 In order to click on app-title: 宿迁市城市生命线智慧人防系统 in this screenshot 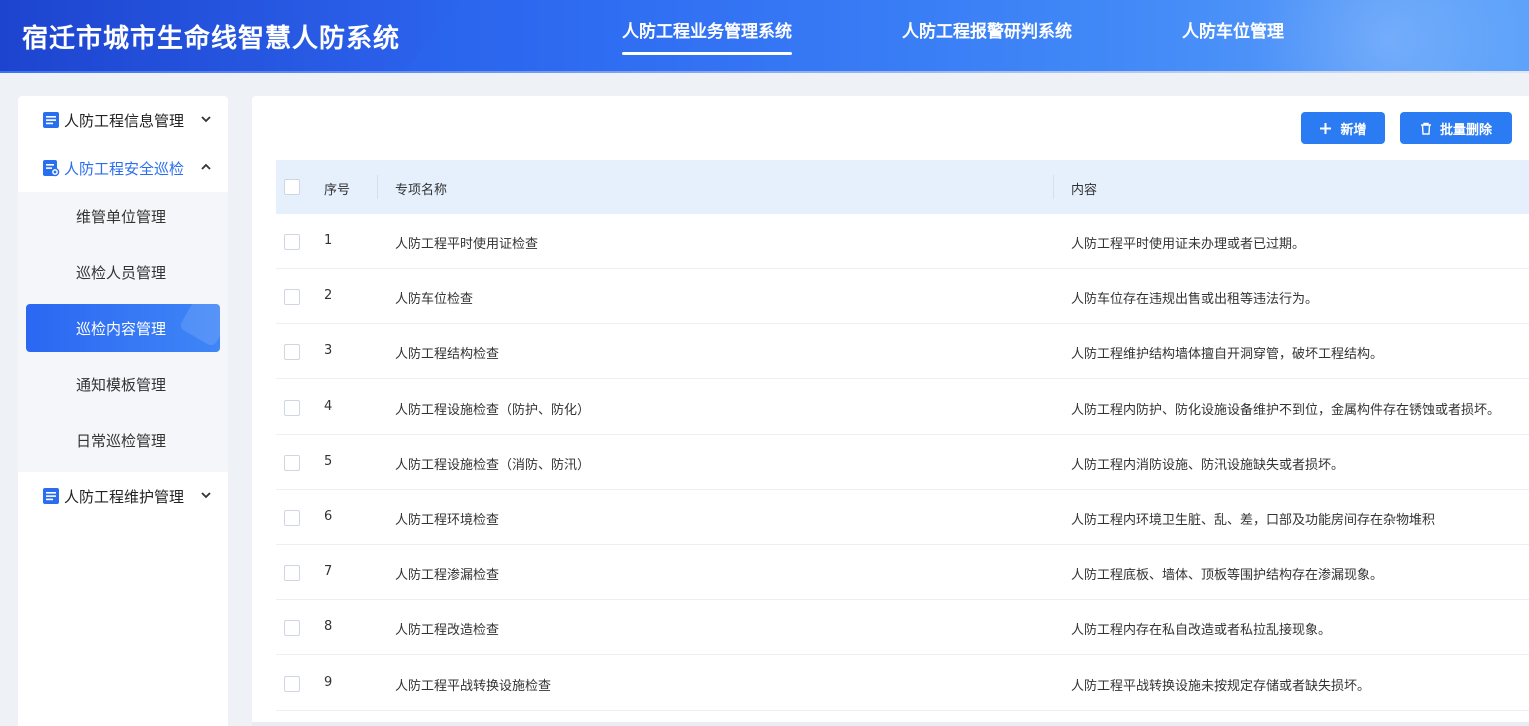, I will do `click(211, 39)`.